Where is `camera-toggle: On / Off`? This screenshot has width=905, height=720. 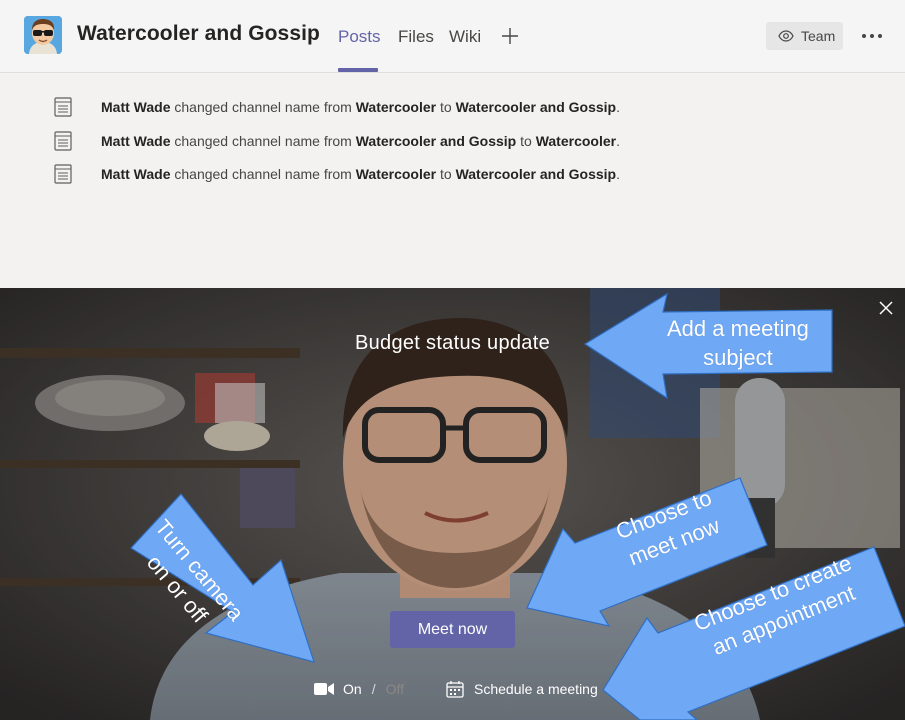
camera-toggle: On / Off is located at coordinates (359, 689).